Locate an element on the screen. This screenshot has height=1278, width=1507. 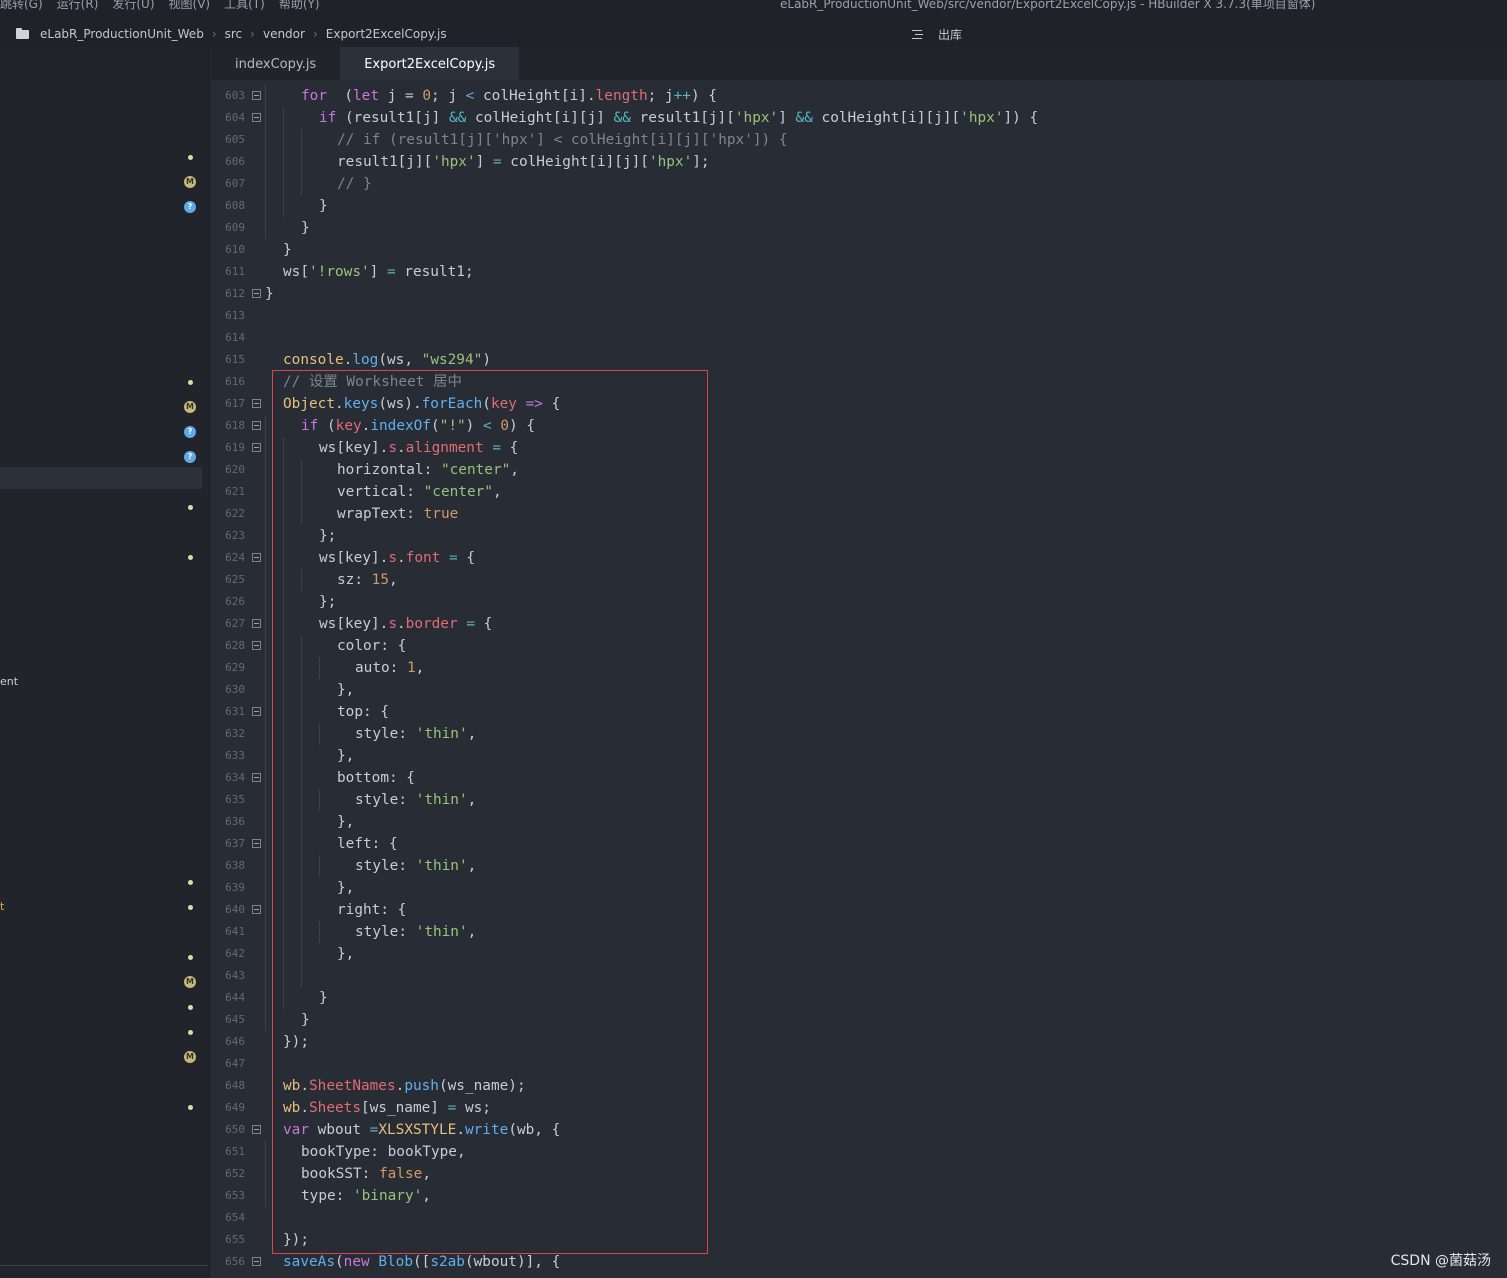
code-line: 609} is located at coordinates (859, 228).